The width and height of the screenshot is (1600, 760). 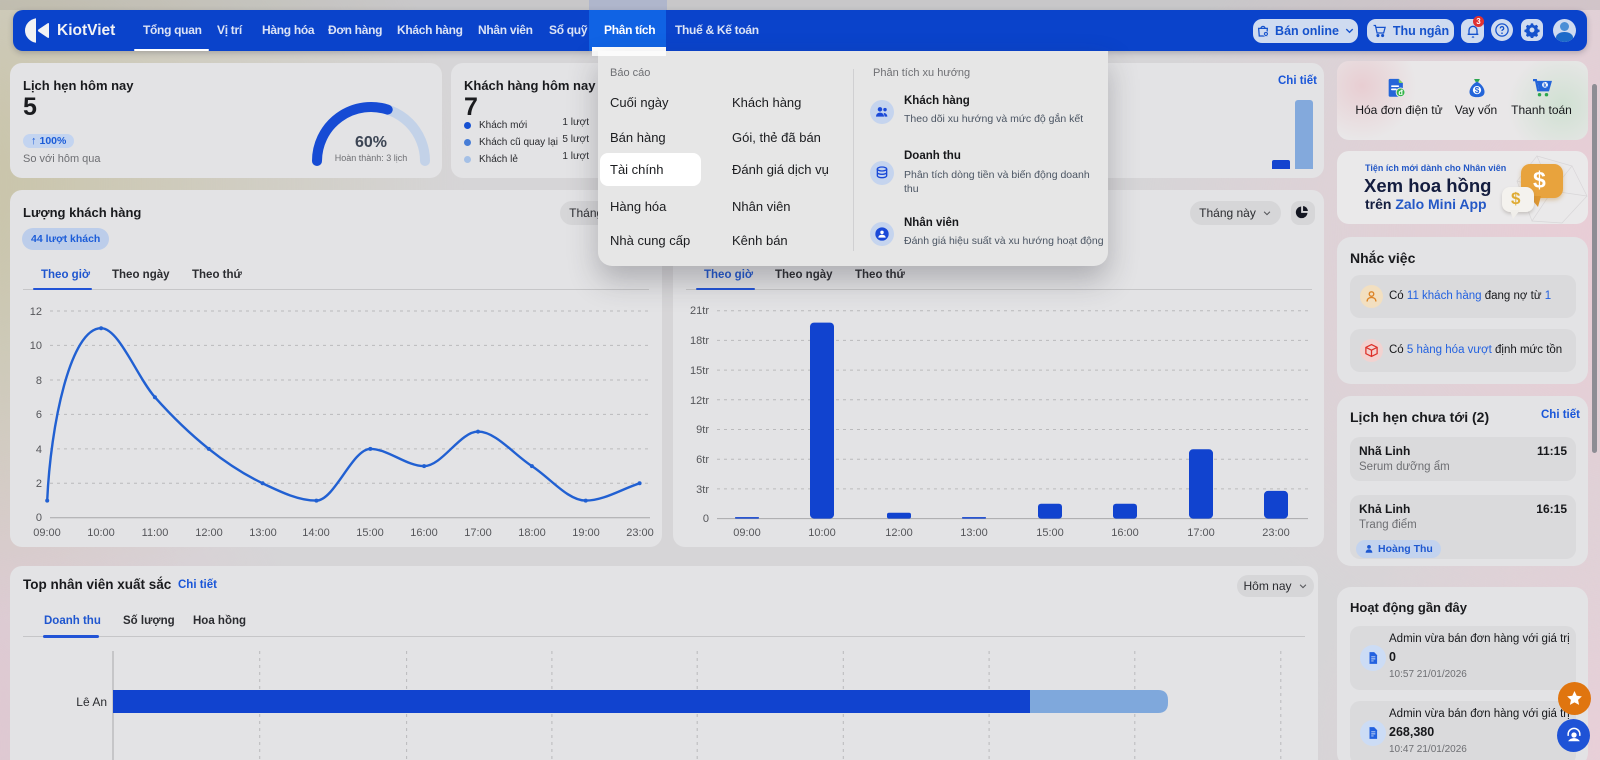 I want to click on svg-text: 10, so click(x=36, y=346).